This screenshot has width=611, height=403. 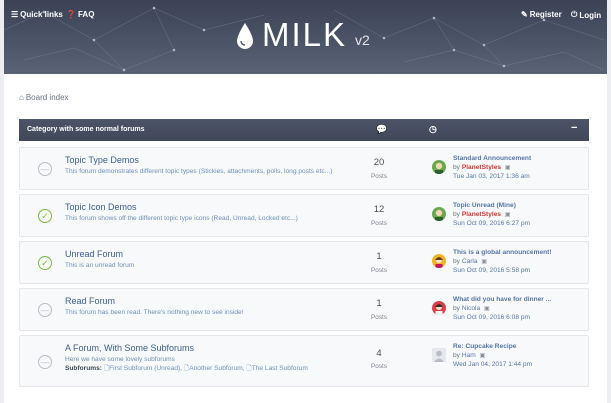 What do you see at coordinates (120, 359) in the screenshot?
I see `forum-description: Here we have some lovely subforums` at bounding box center [120, 359].